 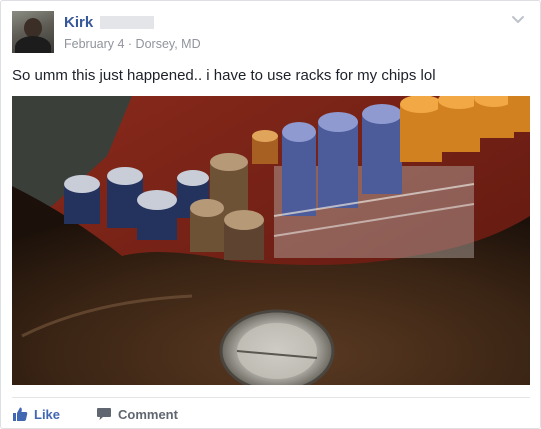 I want to click on post-actions: Like Comment, so click(x=271, y=411).